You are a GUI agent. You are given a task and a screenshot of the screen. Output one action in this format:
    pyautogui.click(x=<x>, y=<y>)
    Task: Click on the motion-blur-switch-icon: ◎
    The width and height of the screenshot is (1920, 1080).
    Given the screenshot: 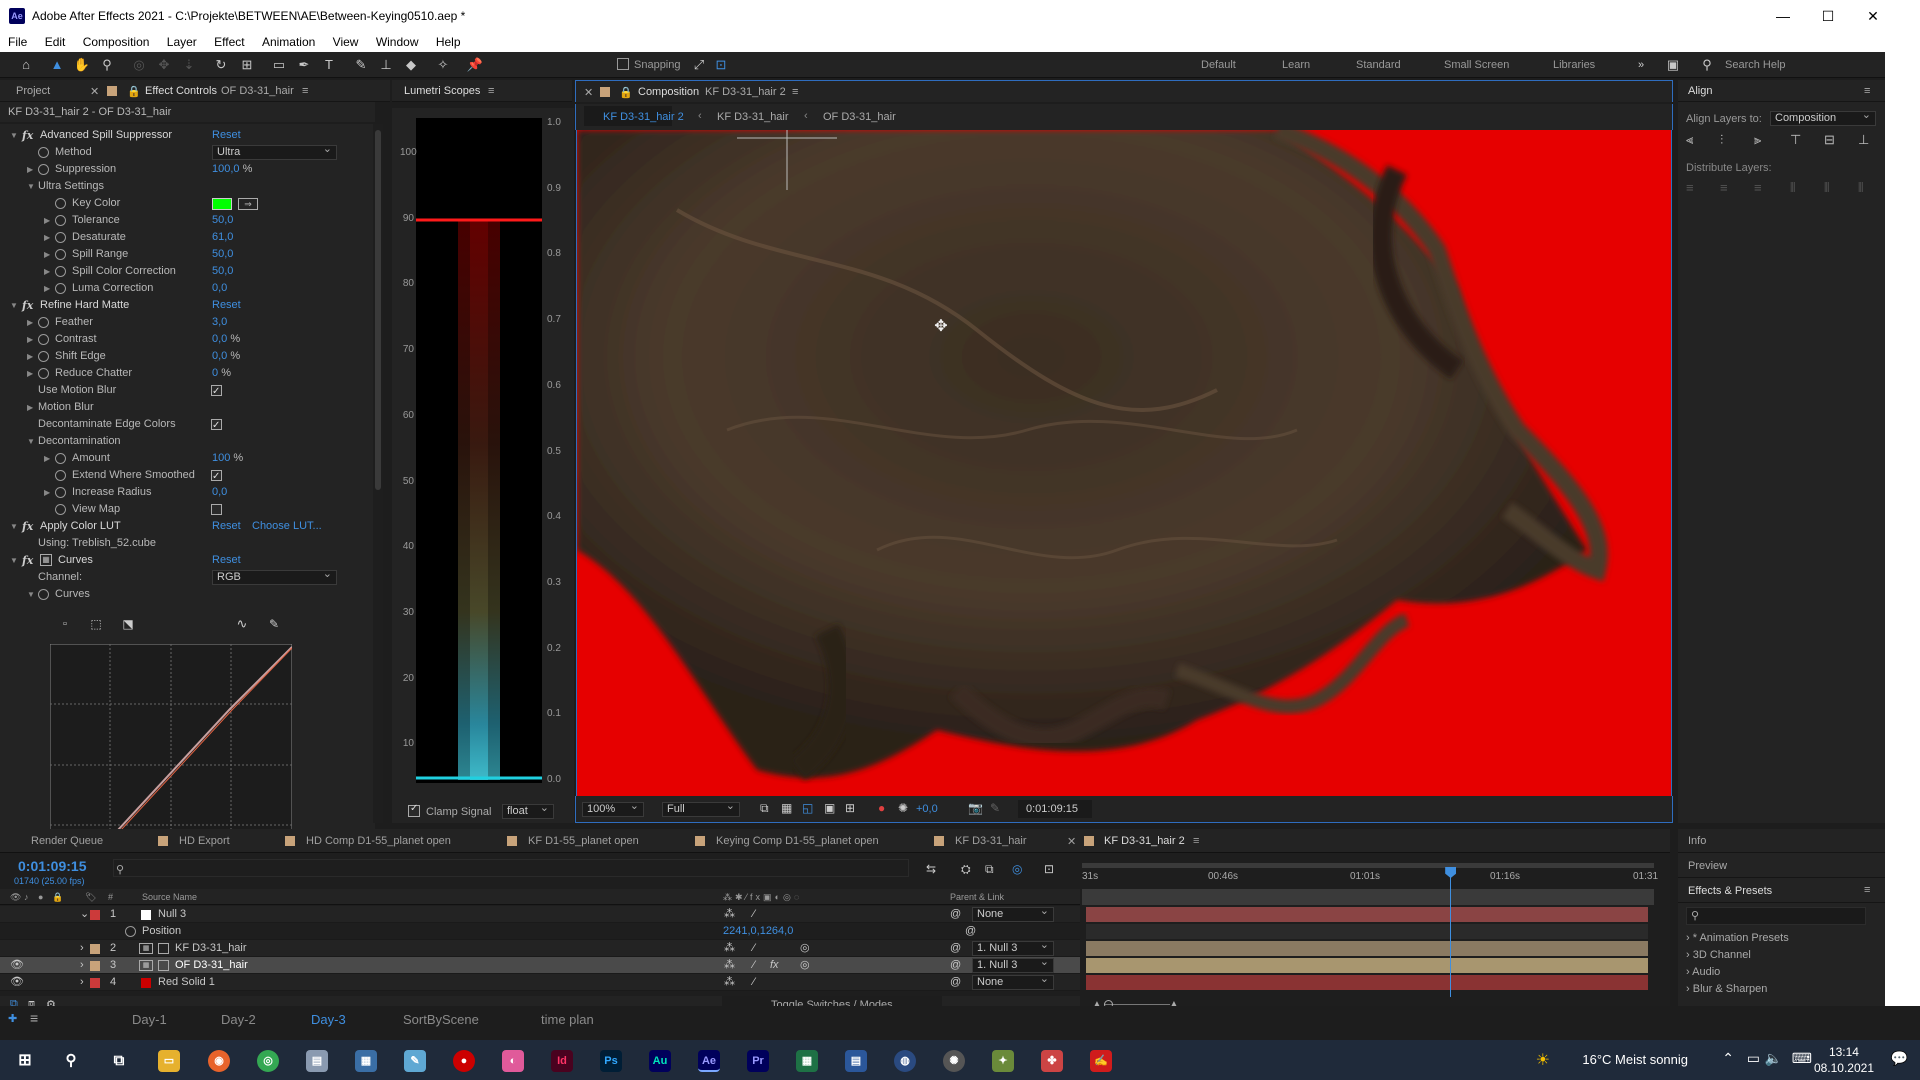 What is the action you would take?
    pyautogui.click(x=805, y=948)
    